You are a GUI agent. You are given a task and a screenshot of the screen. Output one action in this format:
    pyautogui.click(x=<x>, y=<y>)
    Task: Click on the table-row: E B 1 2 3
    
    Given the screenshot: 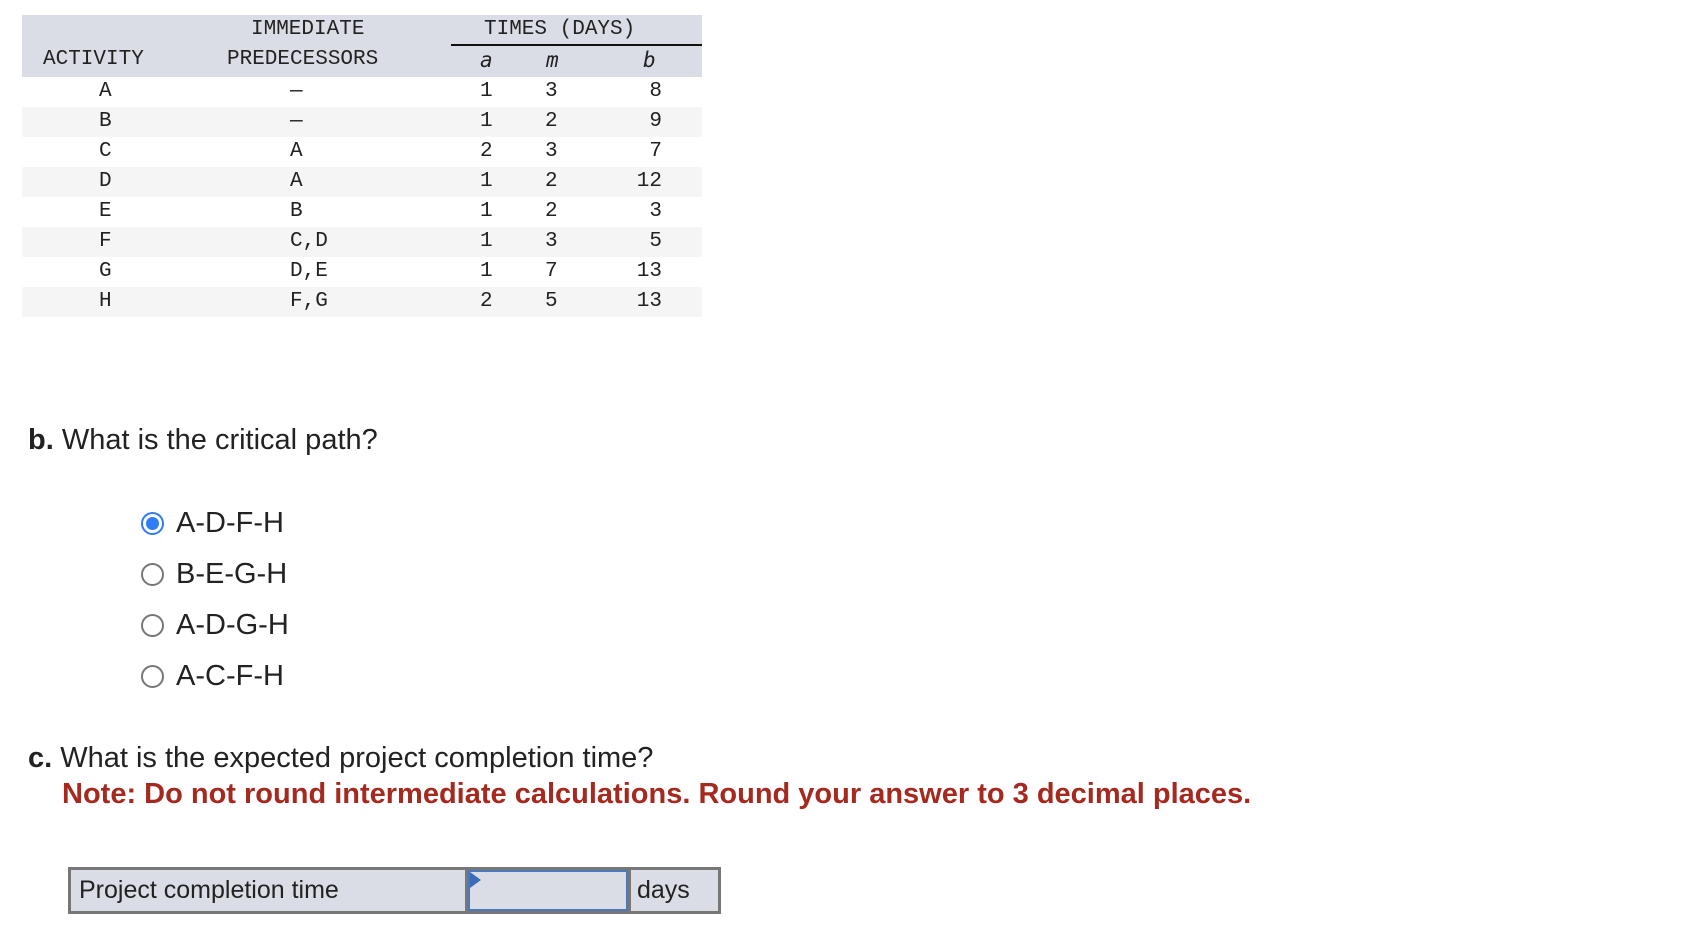 What is the action you would take?
    pyautogui.click(x=362, y=212)
    